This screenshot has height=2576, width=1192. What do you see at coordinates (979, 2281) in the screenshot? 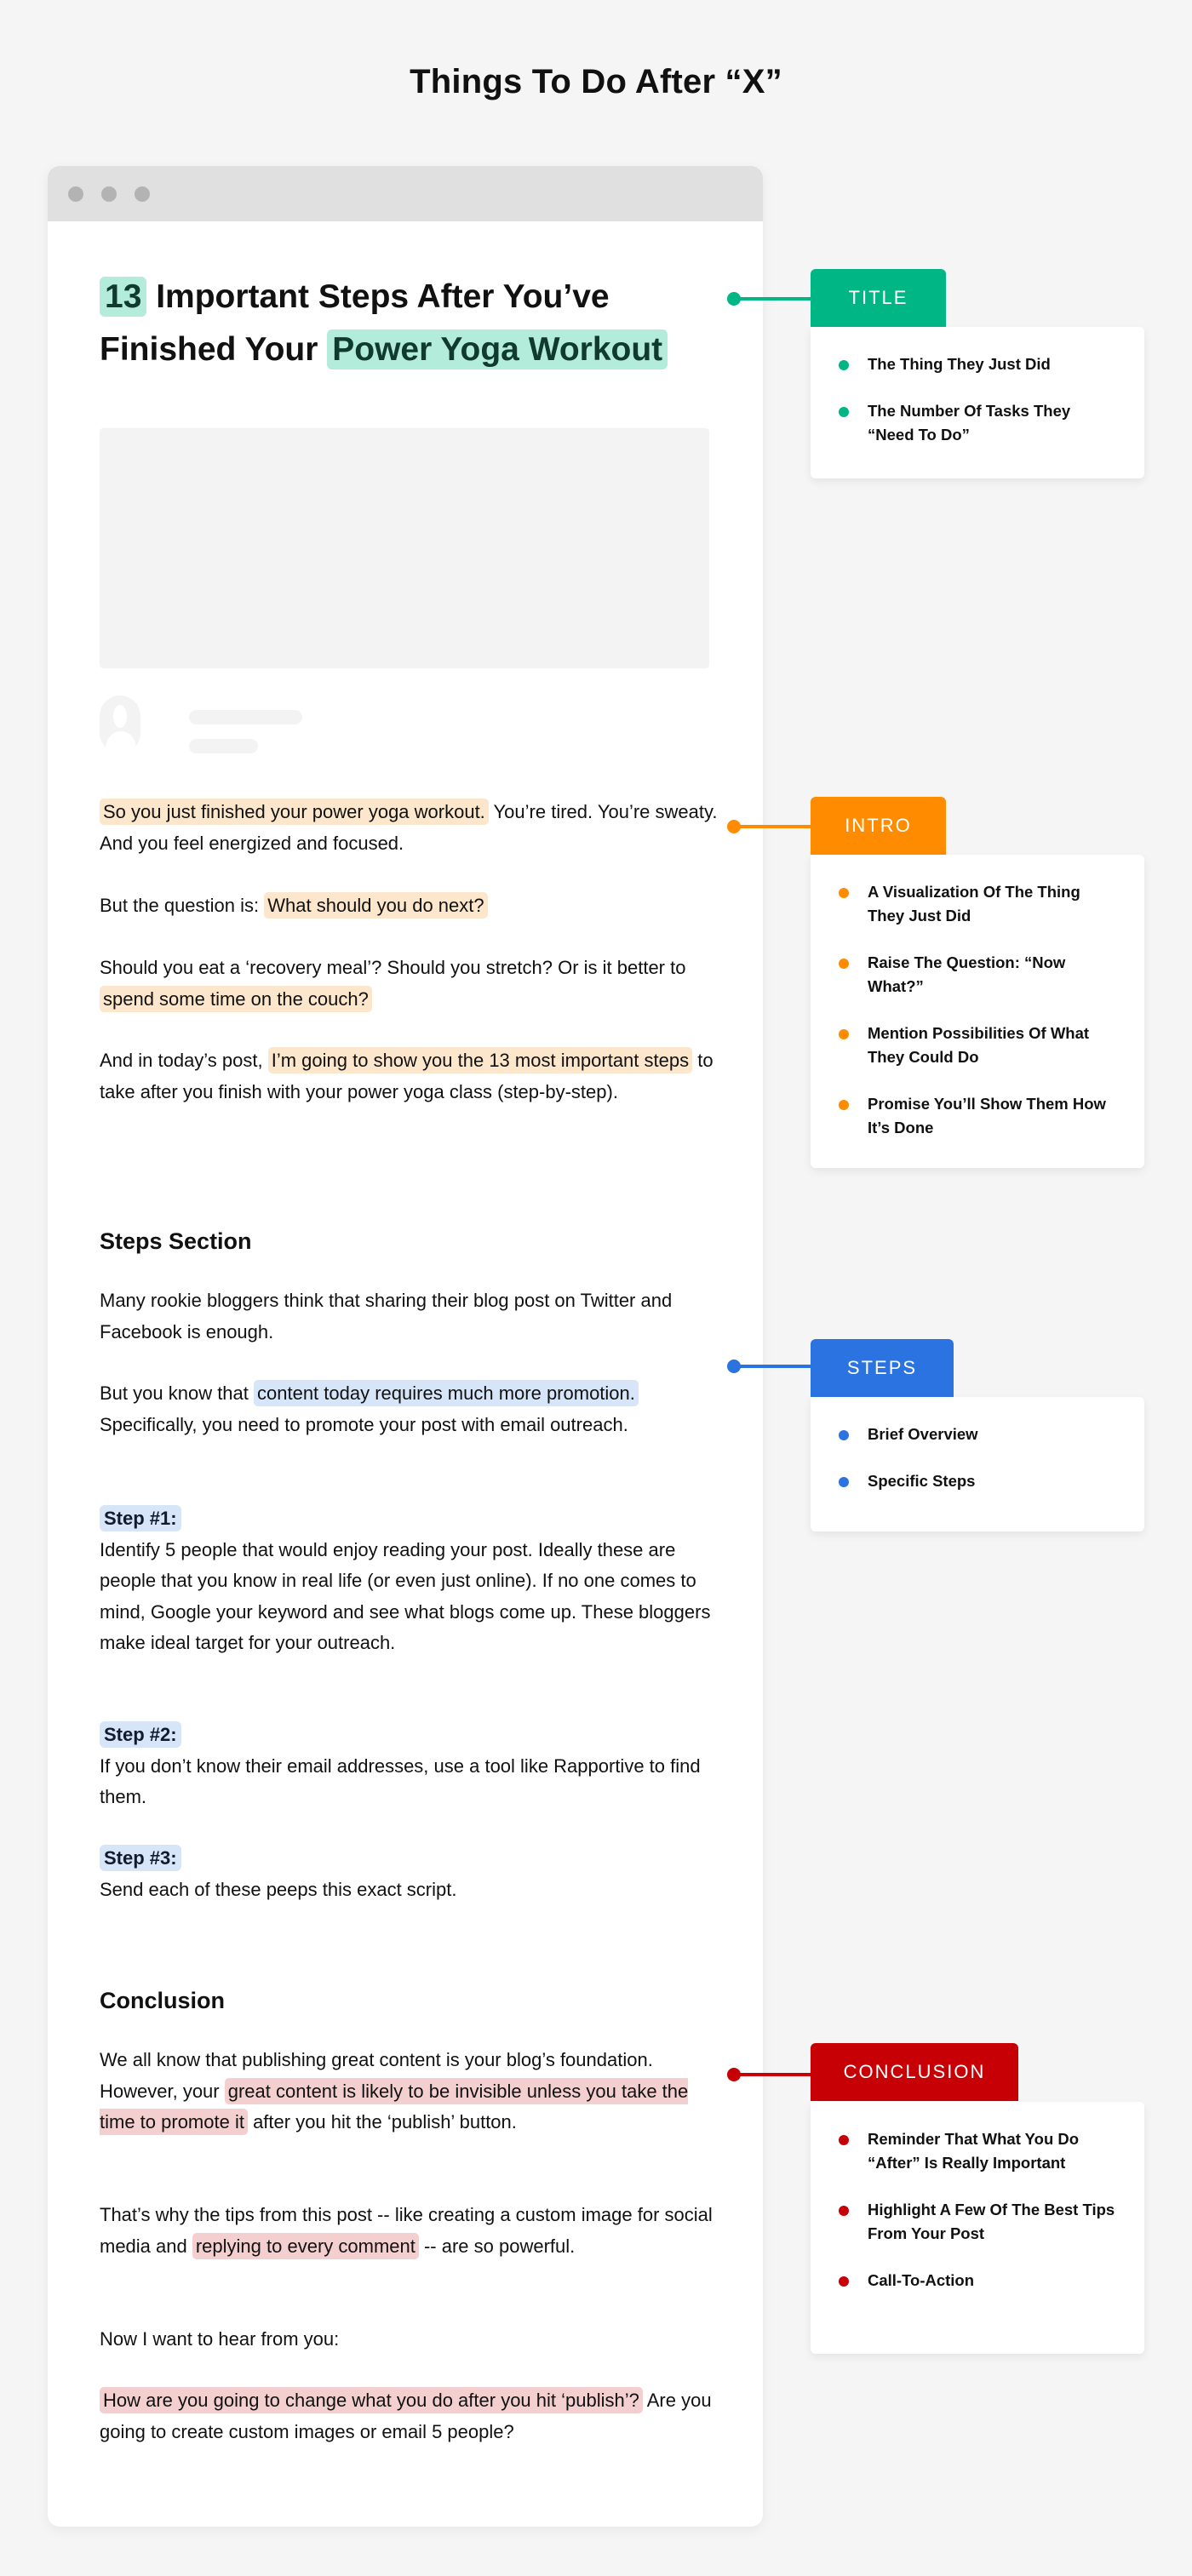
I see `annotation-item: Call-To-Action` at bounding box center [979, 2281].